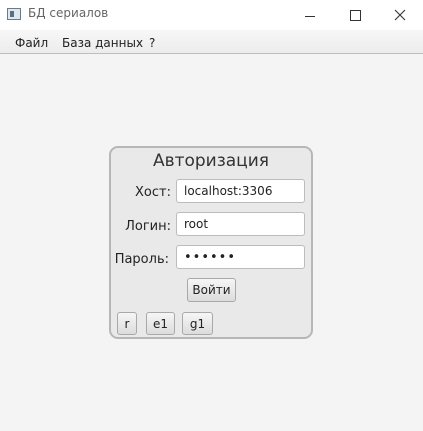 The height and width of the screenshot is (431, 423). What do you see at coordinates (68, 13) in the screenshot?
I see `window-title: БД сериалов` at bounding box center [68, 13].